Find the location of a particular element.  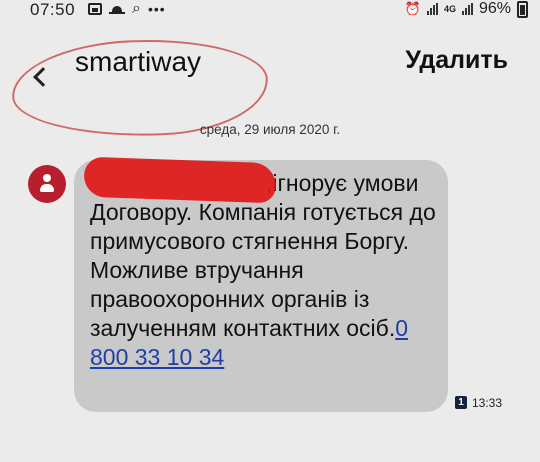

status-icons-right: ⏰ 4G 96% is located at coordinates (466, 9).